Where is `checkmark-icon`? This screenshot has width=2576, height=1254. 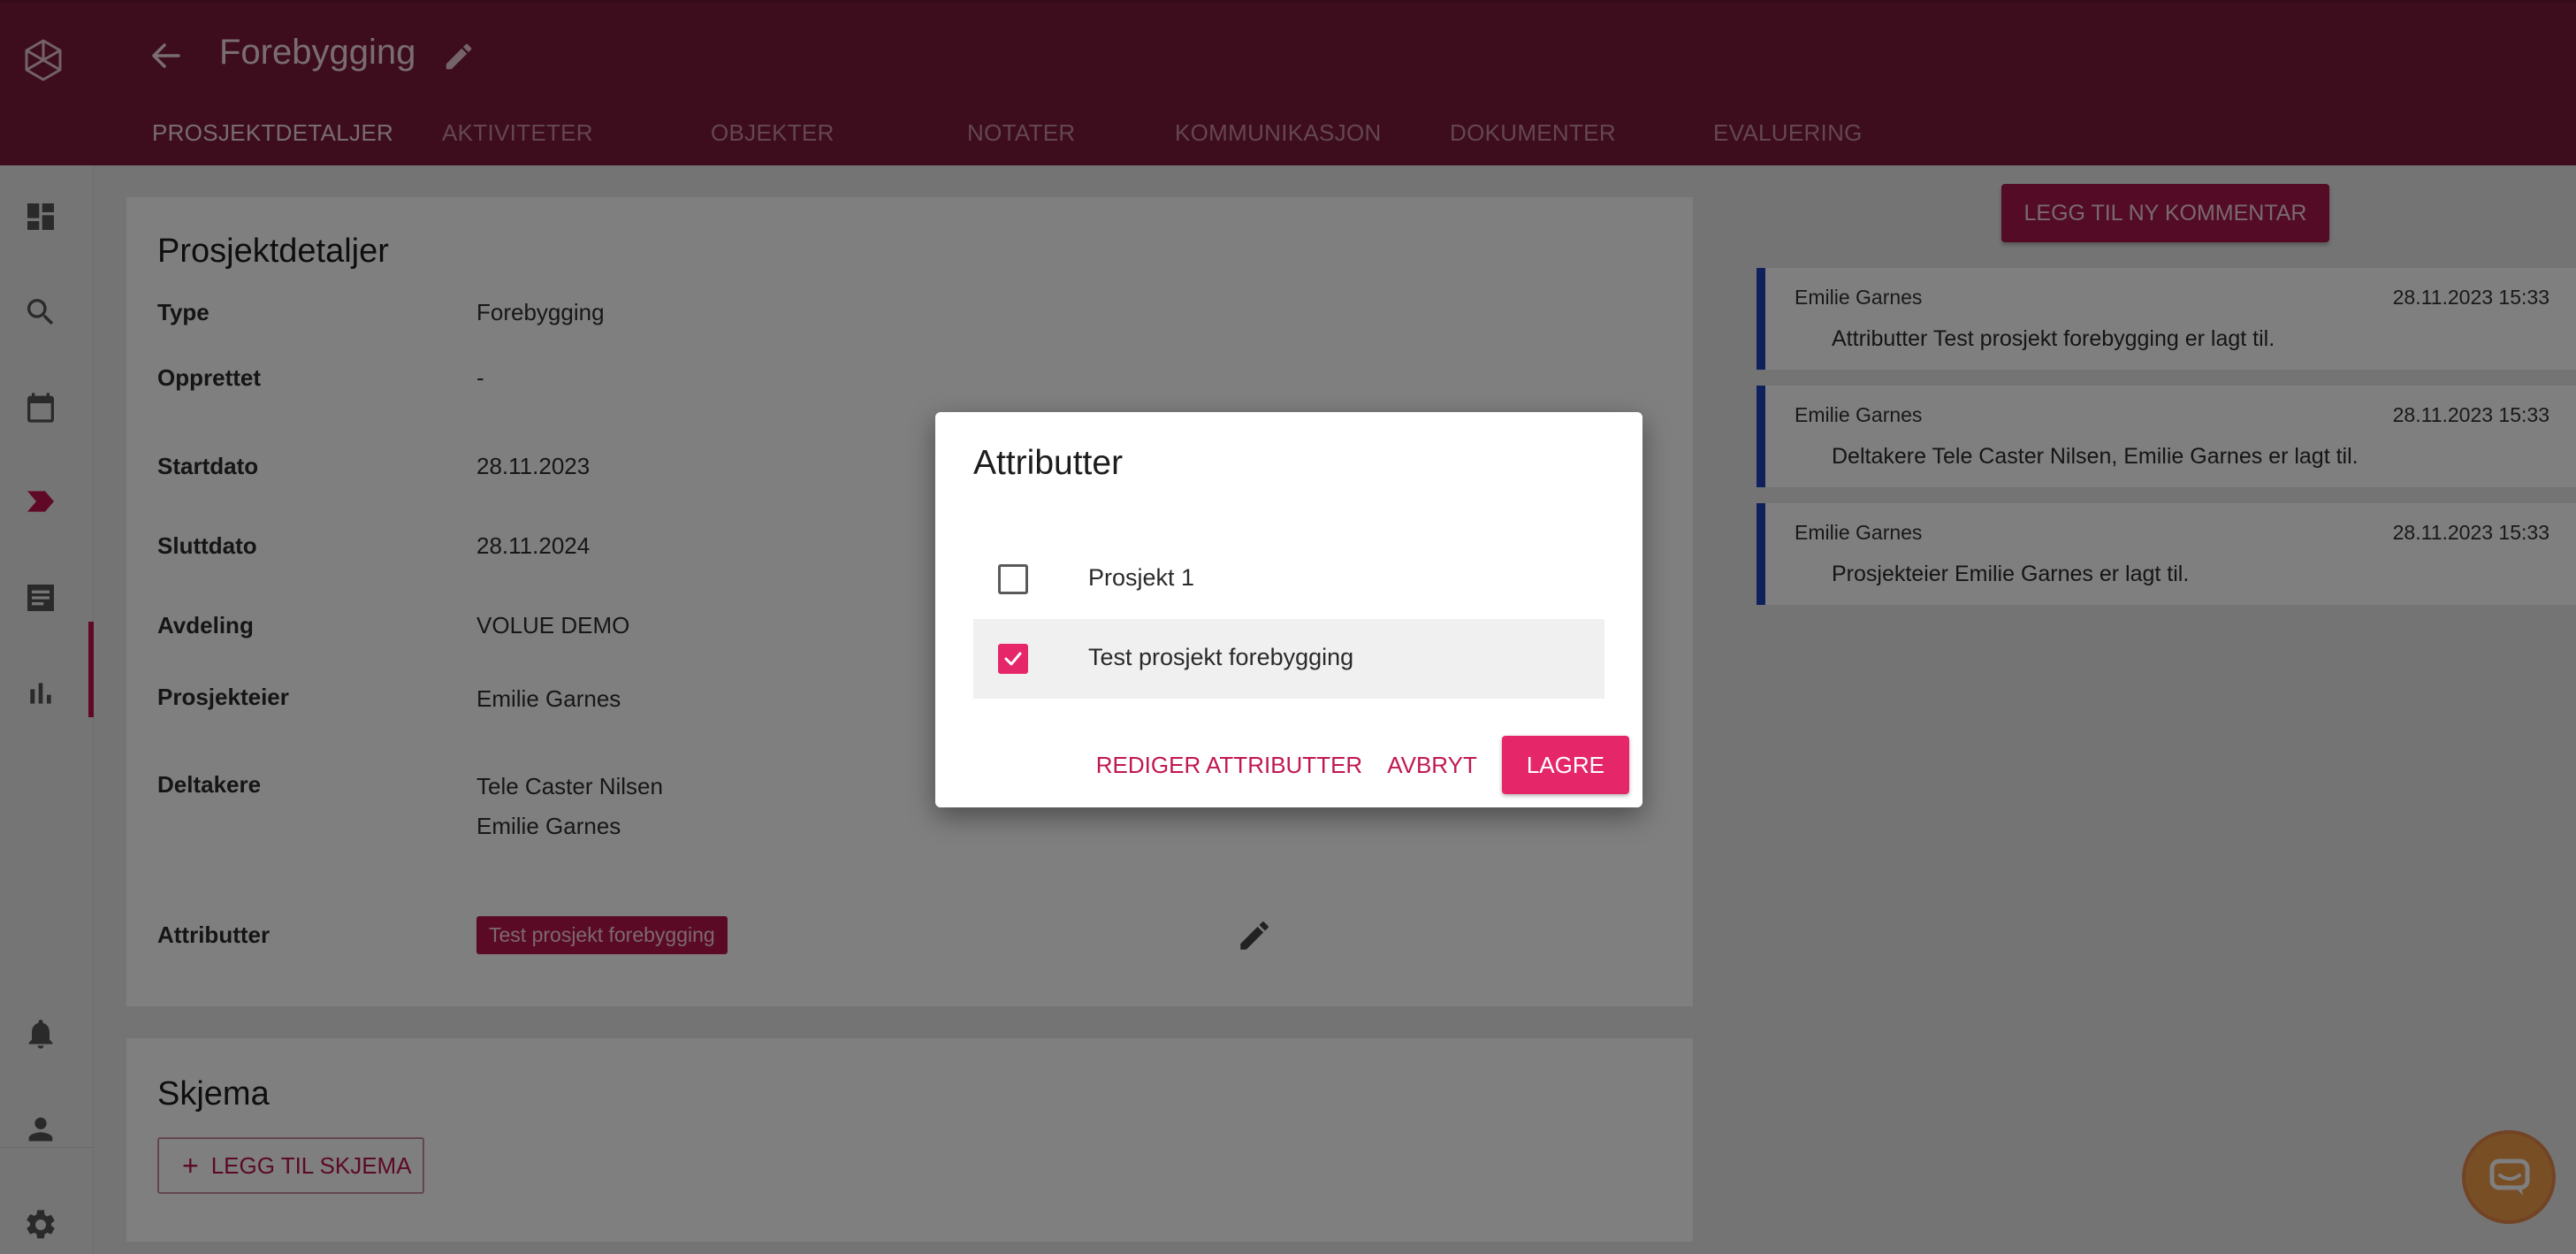
checkmark-icon is located at coordinates (1013, 659).